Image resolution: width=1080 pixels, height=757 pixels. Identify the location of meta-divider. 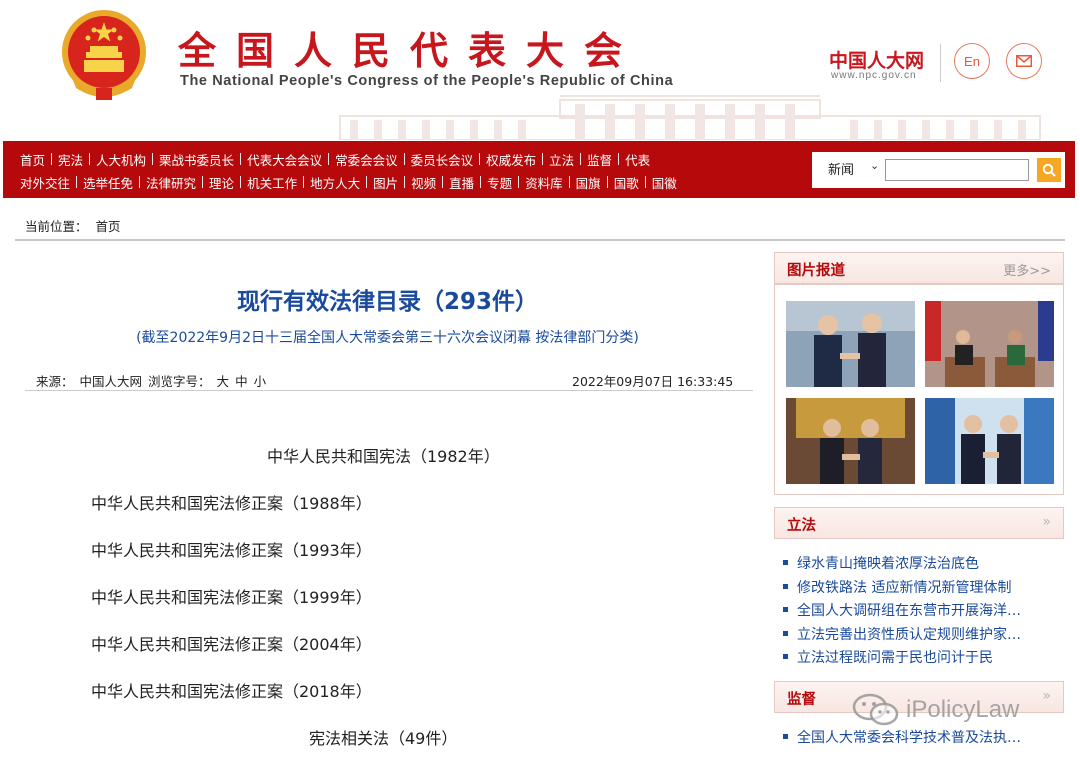
(389, 390).